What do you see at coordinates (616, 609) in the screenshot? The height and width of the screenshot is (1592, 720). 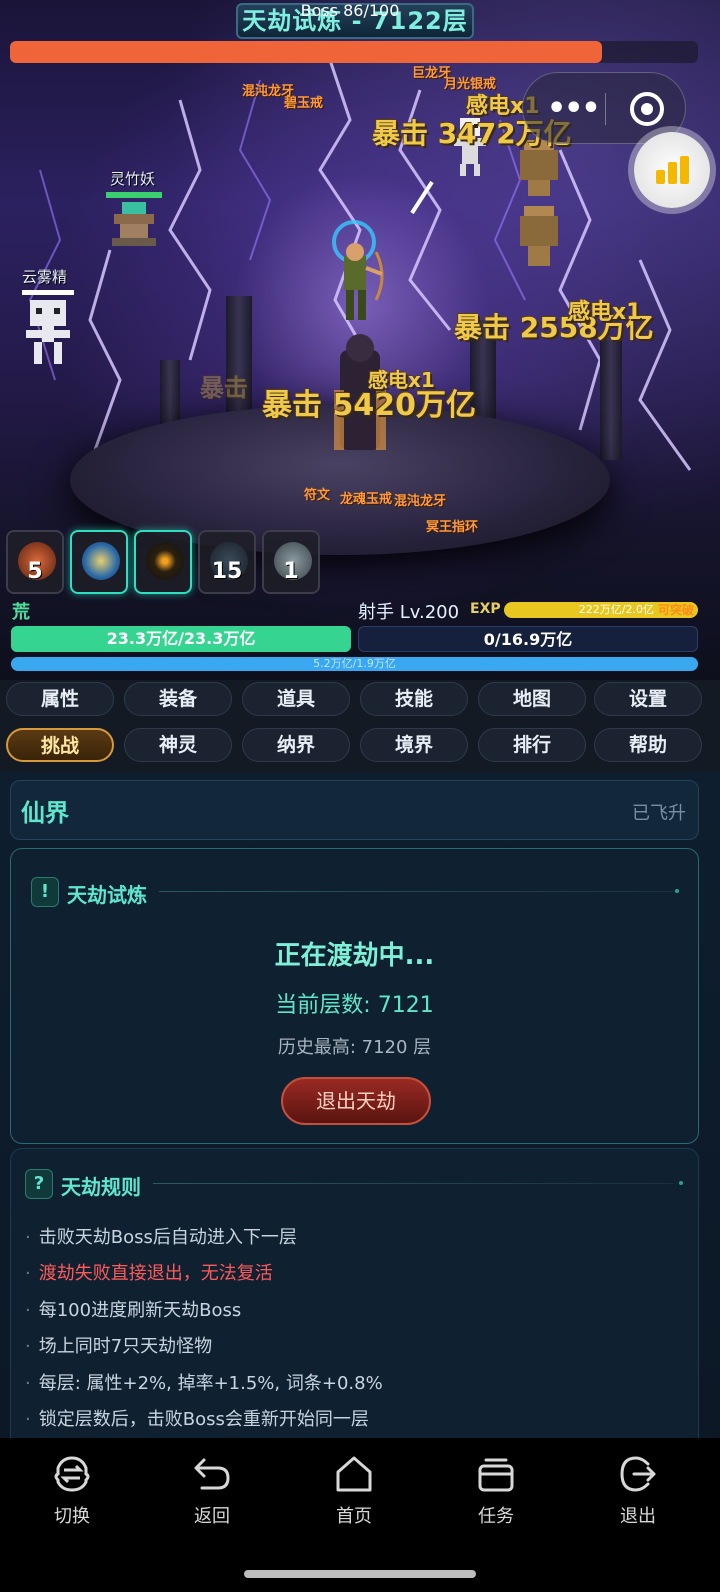 I see `exp-value: 222万亿/2.0亿` at bounding box center [616, 609].